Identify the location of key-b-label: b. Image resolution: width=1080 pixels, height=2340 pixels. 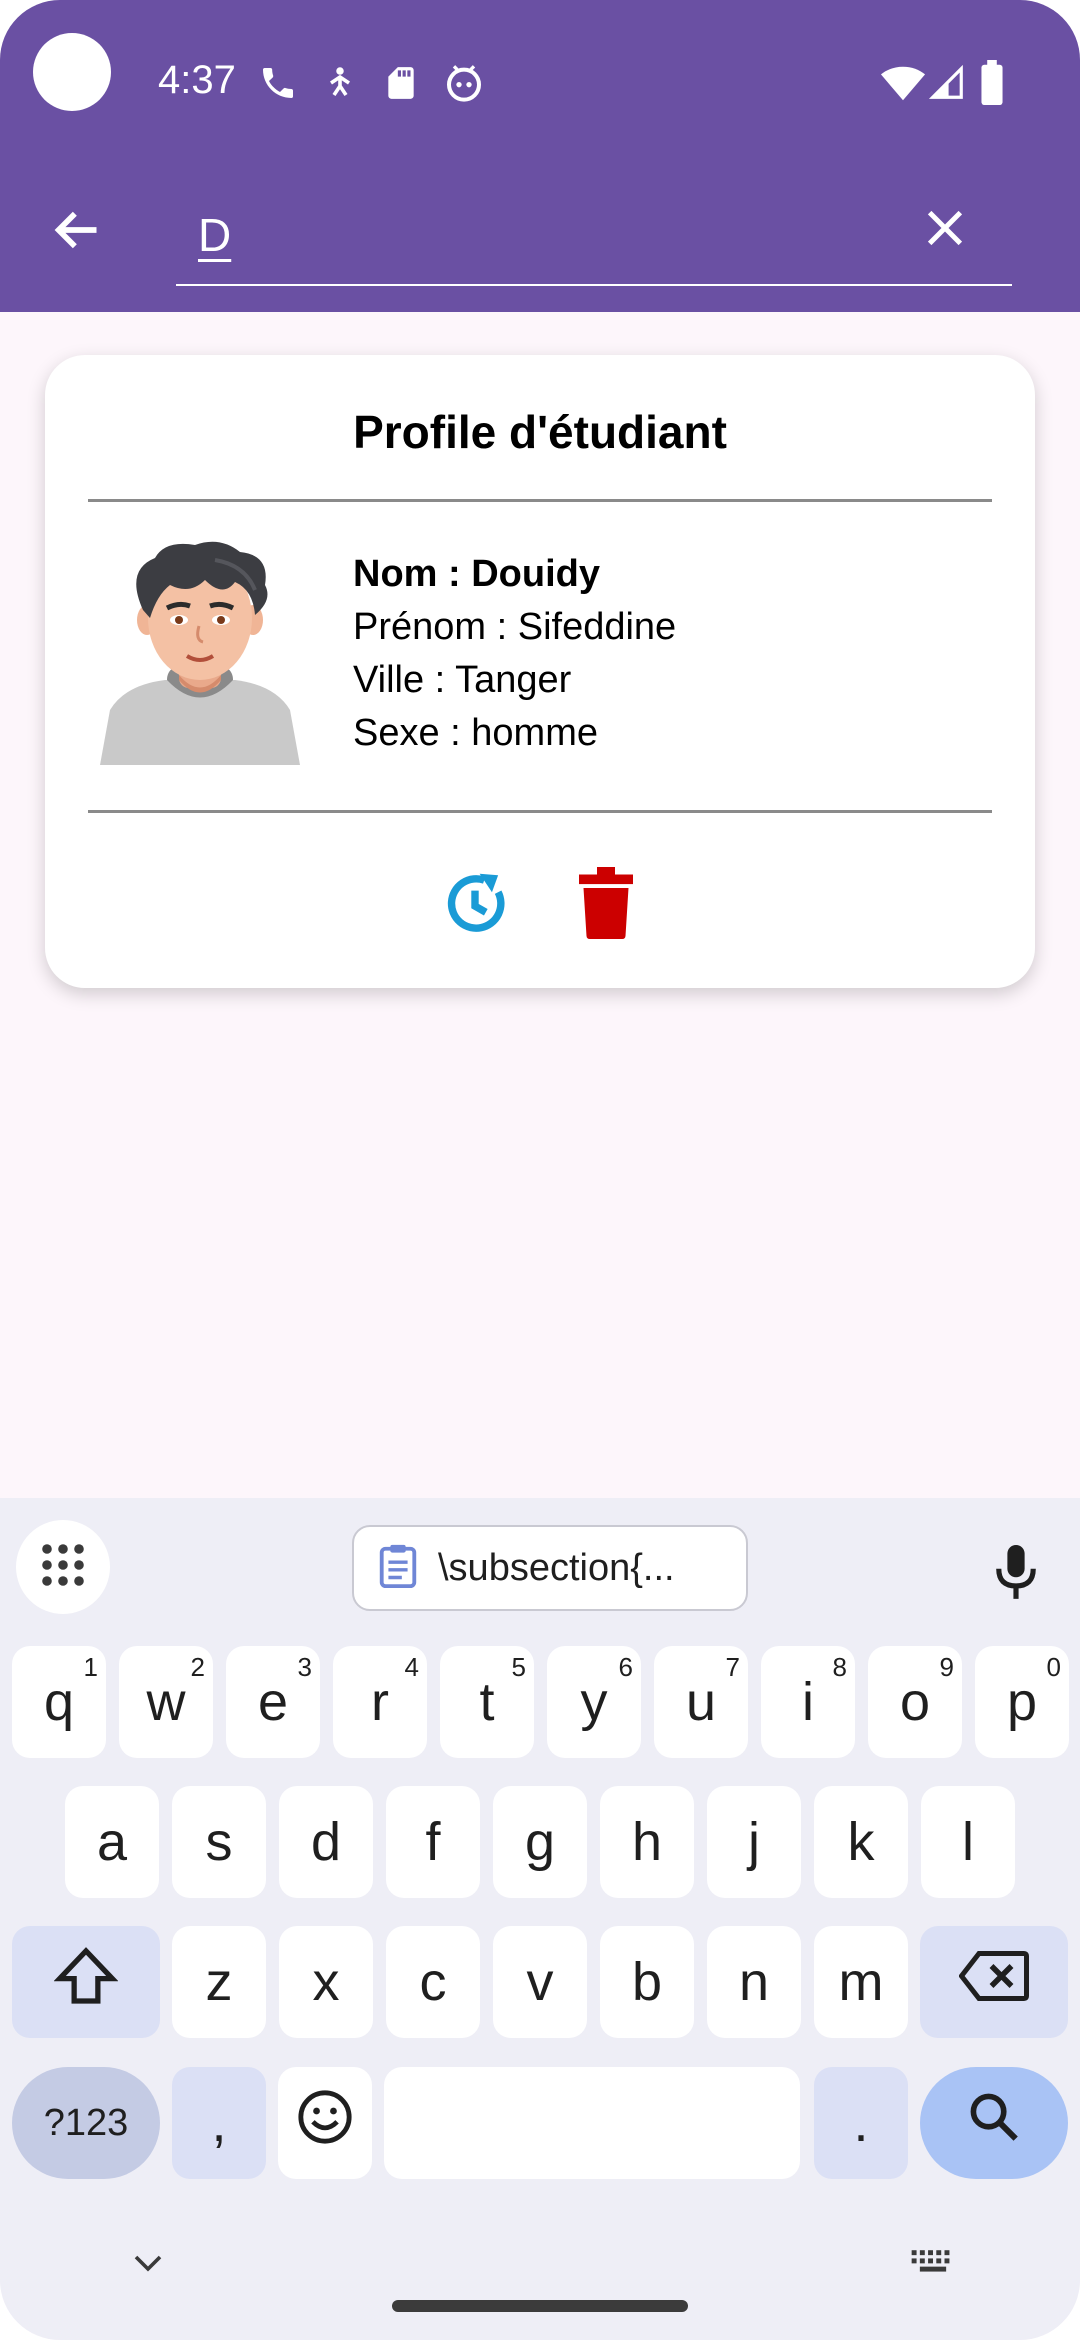
(647, 1982).